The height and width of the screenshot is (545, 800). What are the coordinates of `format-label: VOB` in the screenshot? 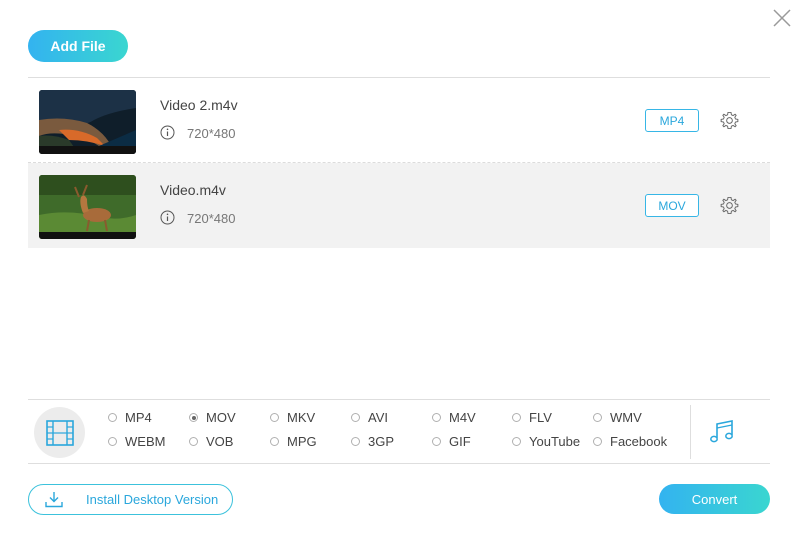 It's located at (220, 441).